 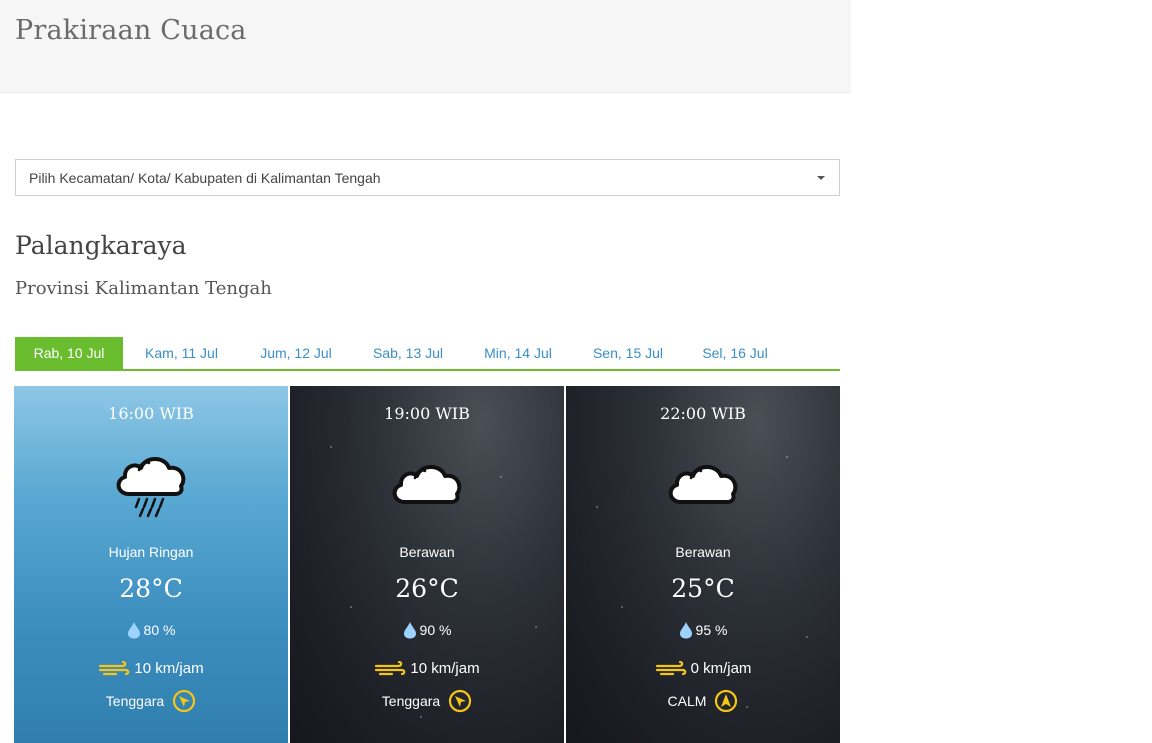 What do you see at coordinates (687, 701) in the screenshot?
I see `wind-direction-label: CALM` at bounding box center [687, 701].